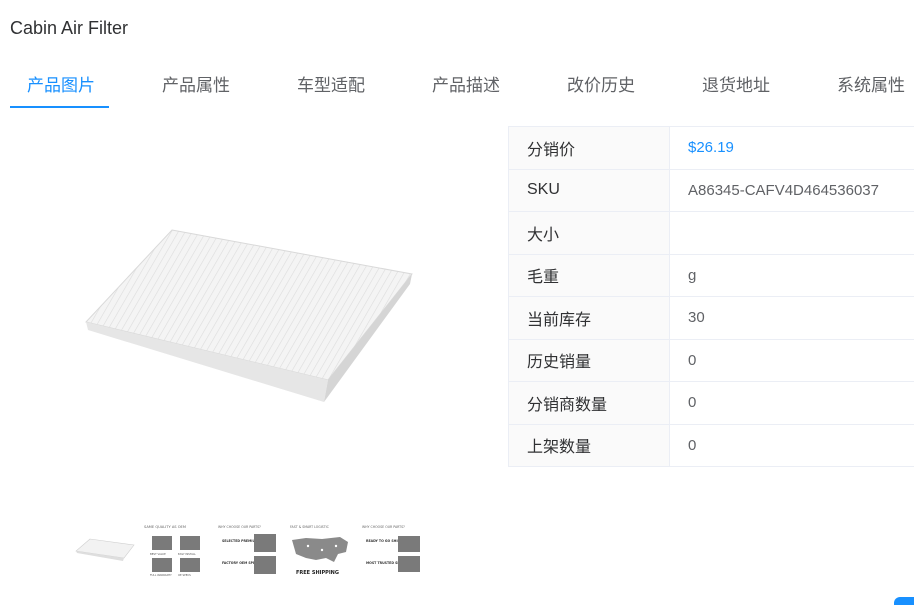 The image size is (914, 605). I want to click on spec-value-sku: A86345-CAFV4D464536037, so click(791, 190).